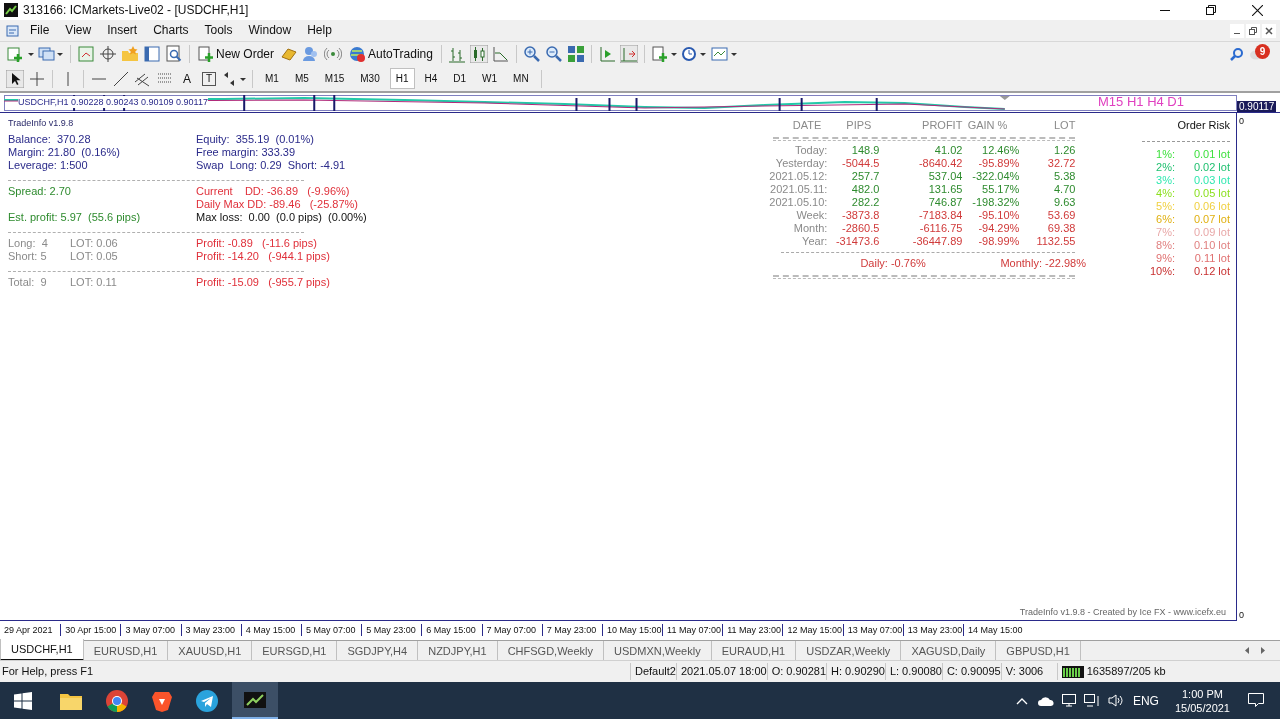  Describe the element at coordinates (1256, 700) in the screenshot. I see `notification-icon` at that location.